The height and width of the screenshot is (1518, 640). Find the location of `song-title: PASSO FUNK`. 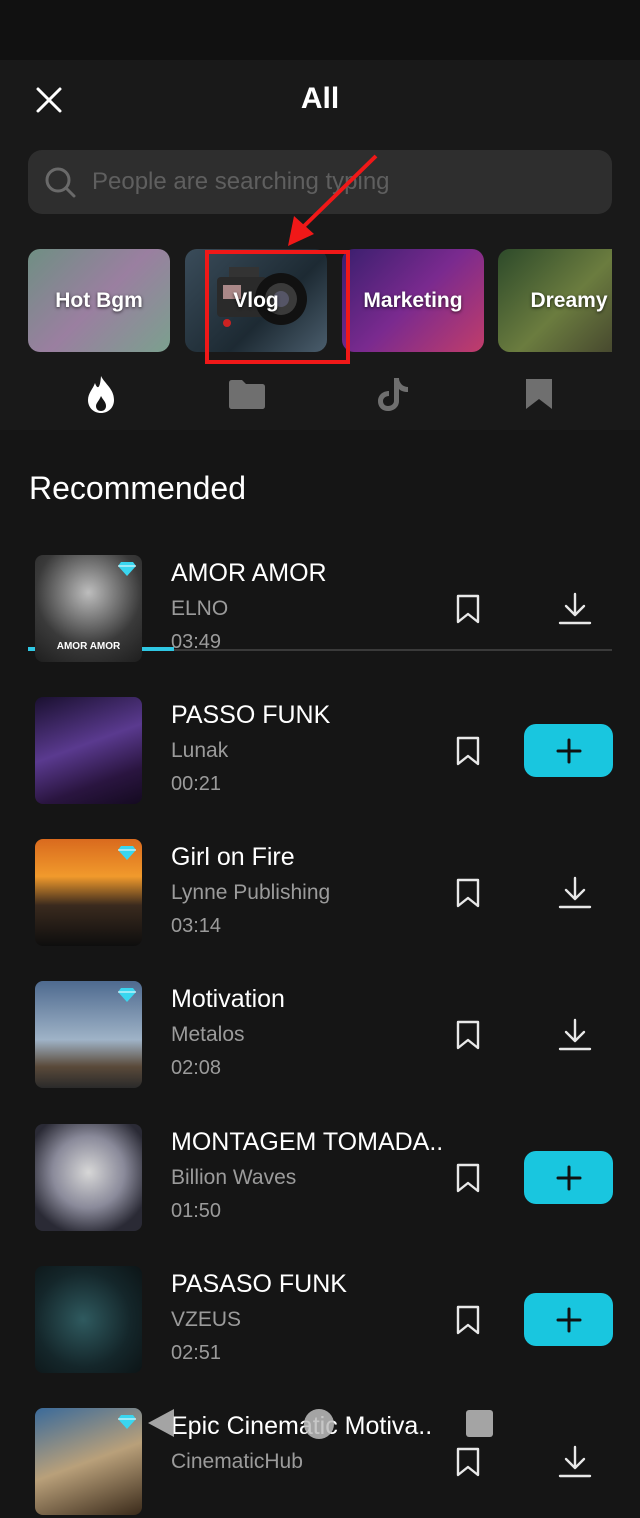

song-title: PASSO FUNK is located at coordinates (251, 715).